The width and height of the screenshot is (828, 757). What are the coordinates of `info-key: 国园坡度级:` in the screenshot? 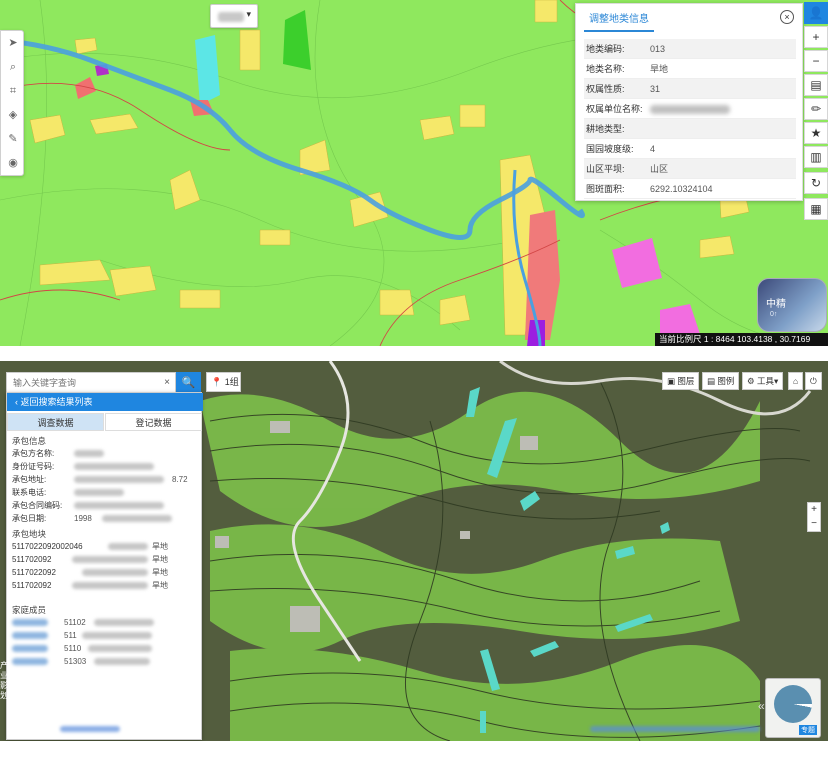 It's located at (610, 149).